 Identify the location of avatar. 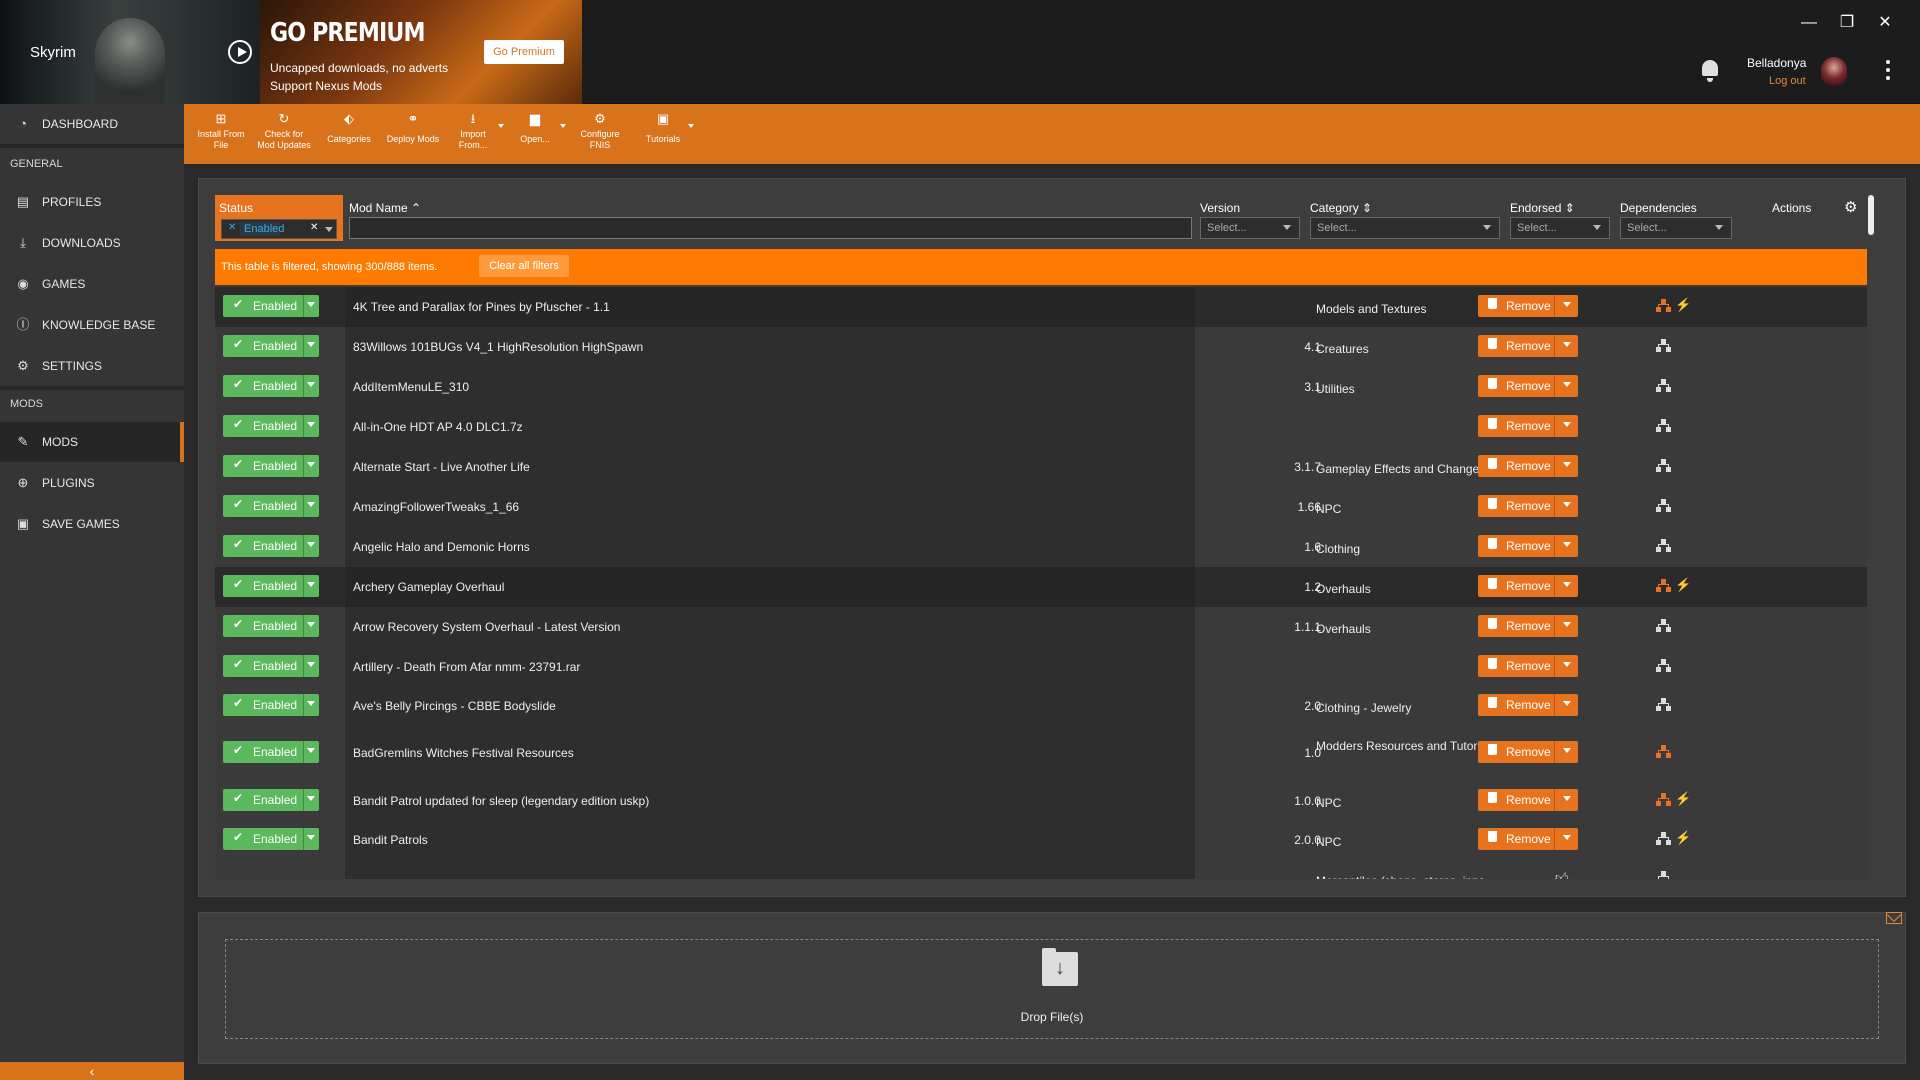
(1834, 72).